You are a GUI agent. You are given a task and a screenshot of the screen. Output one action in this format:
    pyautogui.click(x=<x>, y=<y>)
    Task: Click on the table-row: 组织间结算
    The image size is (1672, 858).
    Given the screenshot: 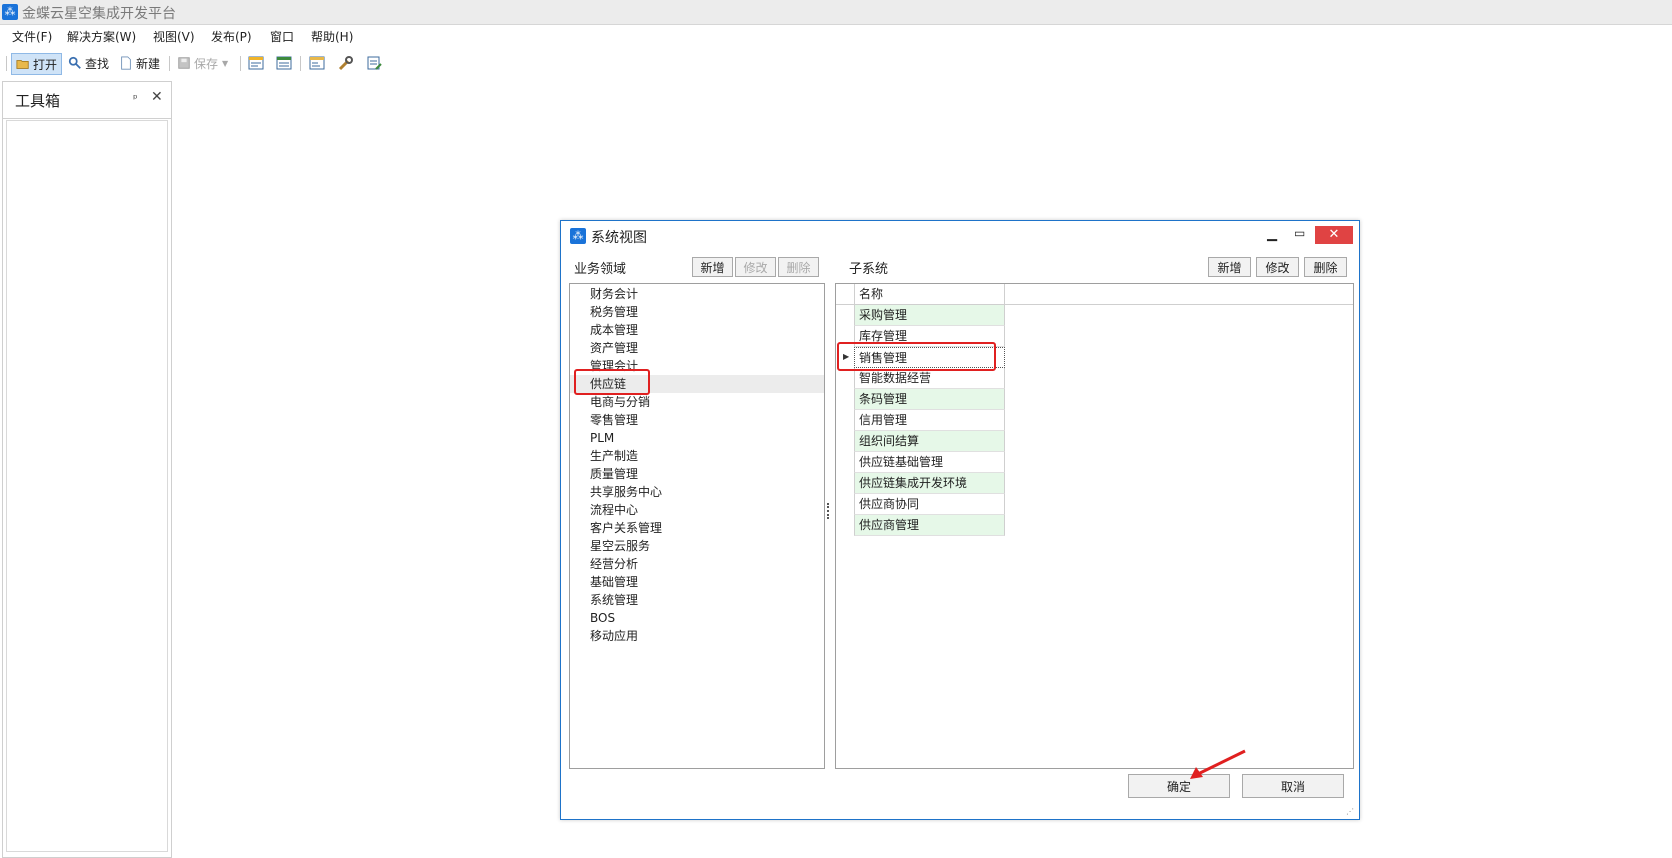 What is the action you would take?
    pyautogui.click(x=929, y=441)
    